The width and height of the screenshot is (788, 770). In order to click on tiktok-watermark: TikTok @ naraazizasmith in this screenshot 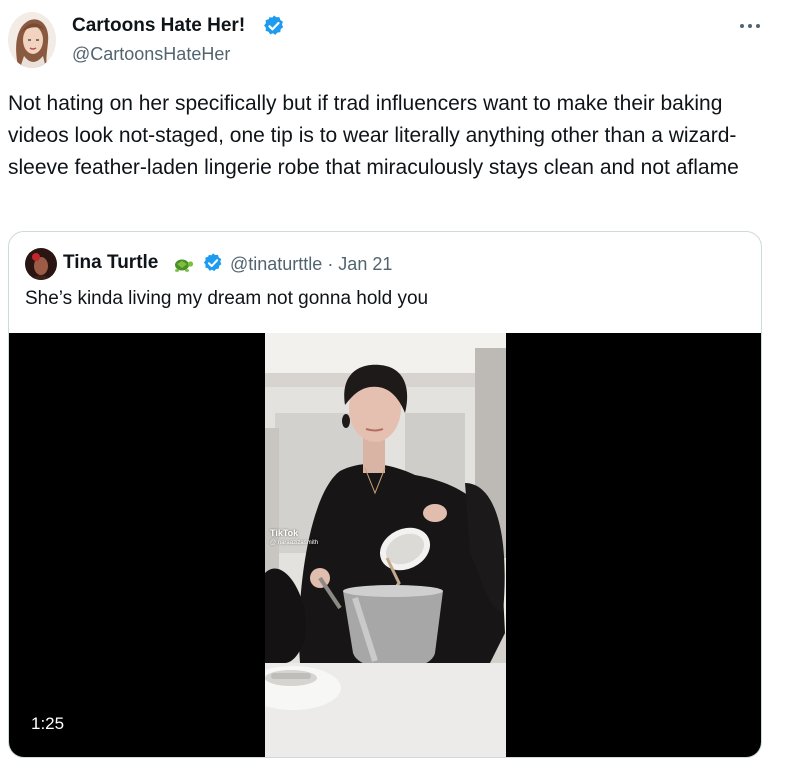, I will do `click(294, 538)`.